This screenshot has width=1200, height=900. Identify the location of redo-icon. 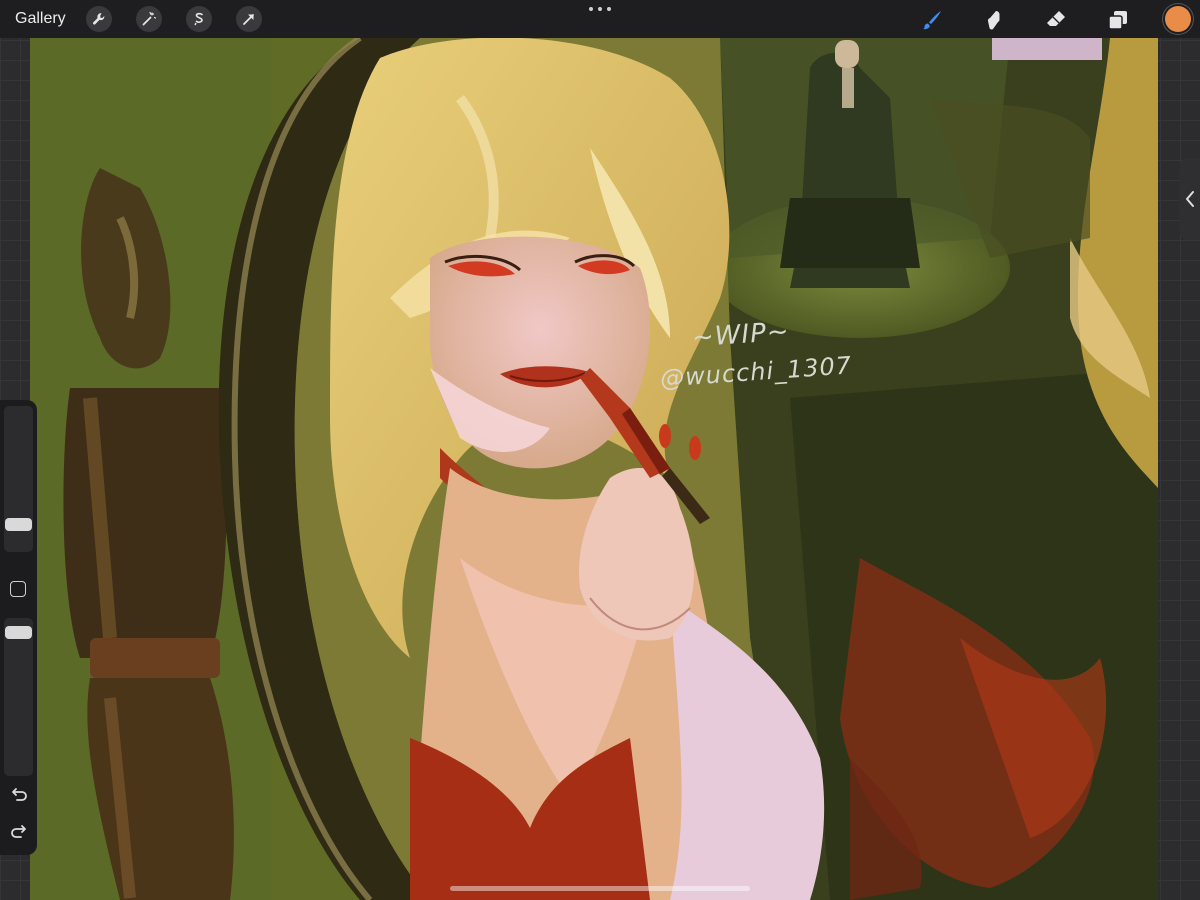
(19, 832).